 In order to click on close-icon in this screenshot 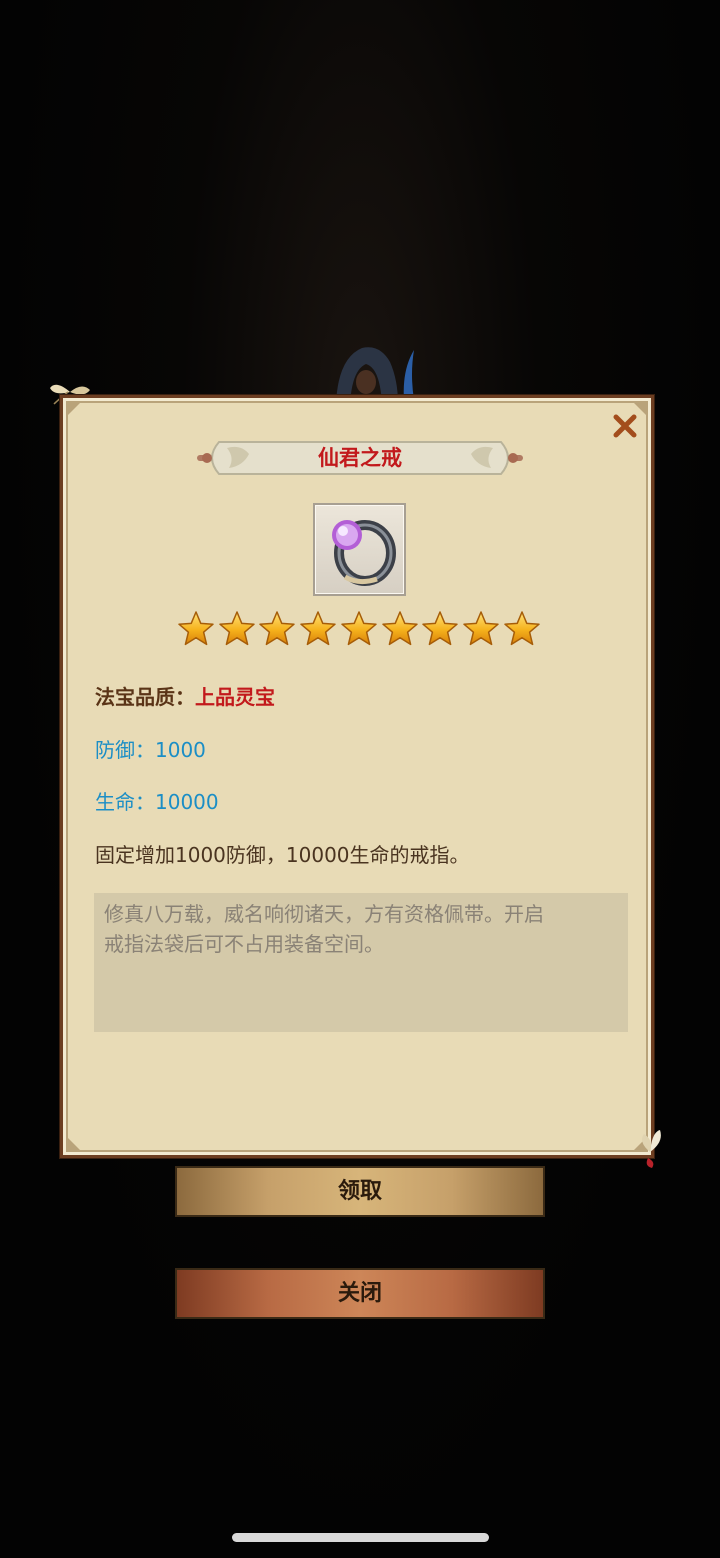, I will do `click(625, 426)`.